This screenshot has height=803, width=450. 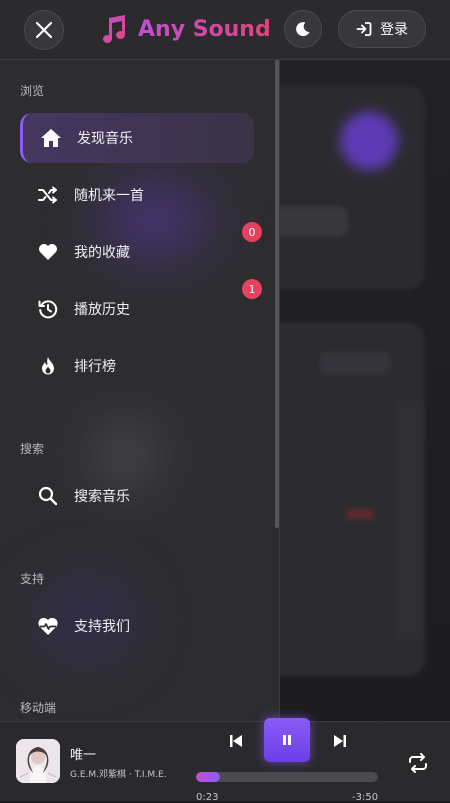 I want to click on login-button: 登录, so click(x=382, y=29).